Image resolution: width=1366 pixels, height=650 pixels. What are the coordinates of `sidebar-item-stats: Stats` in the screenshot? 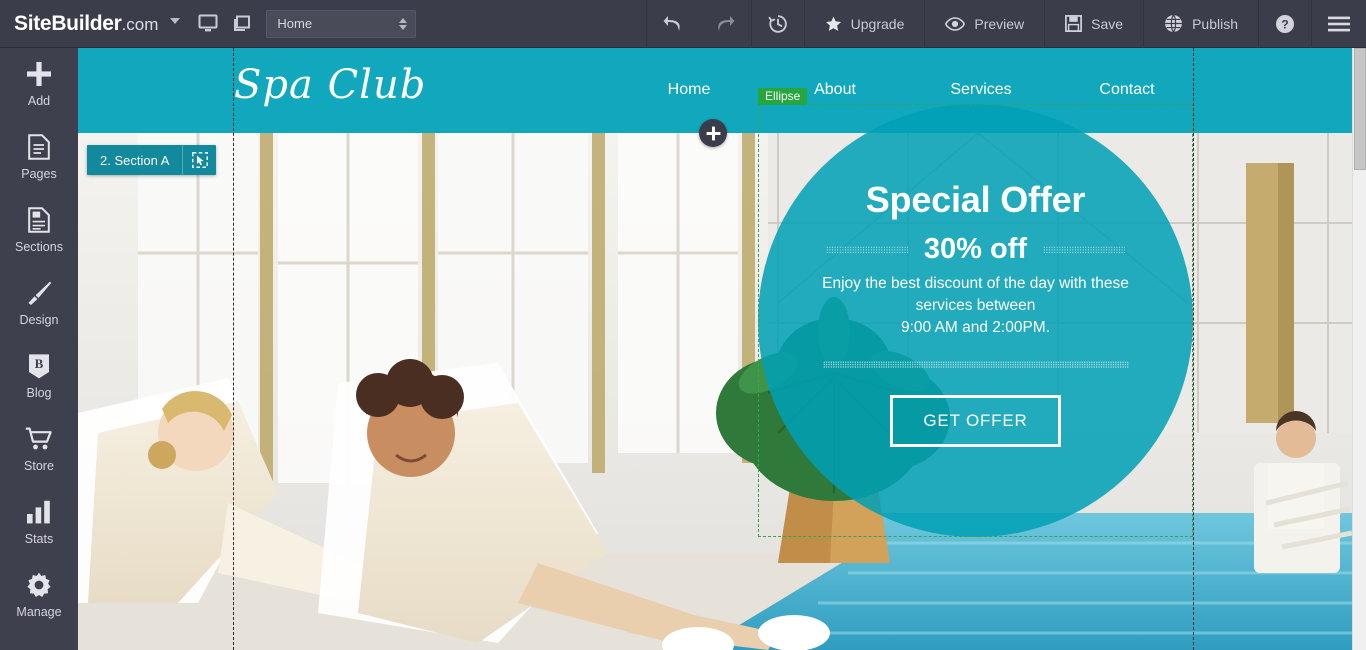 It's located at (39, 522).